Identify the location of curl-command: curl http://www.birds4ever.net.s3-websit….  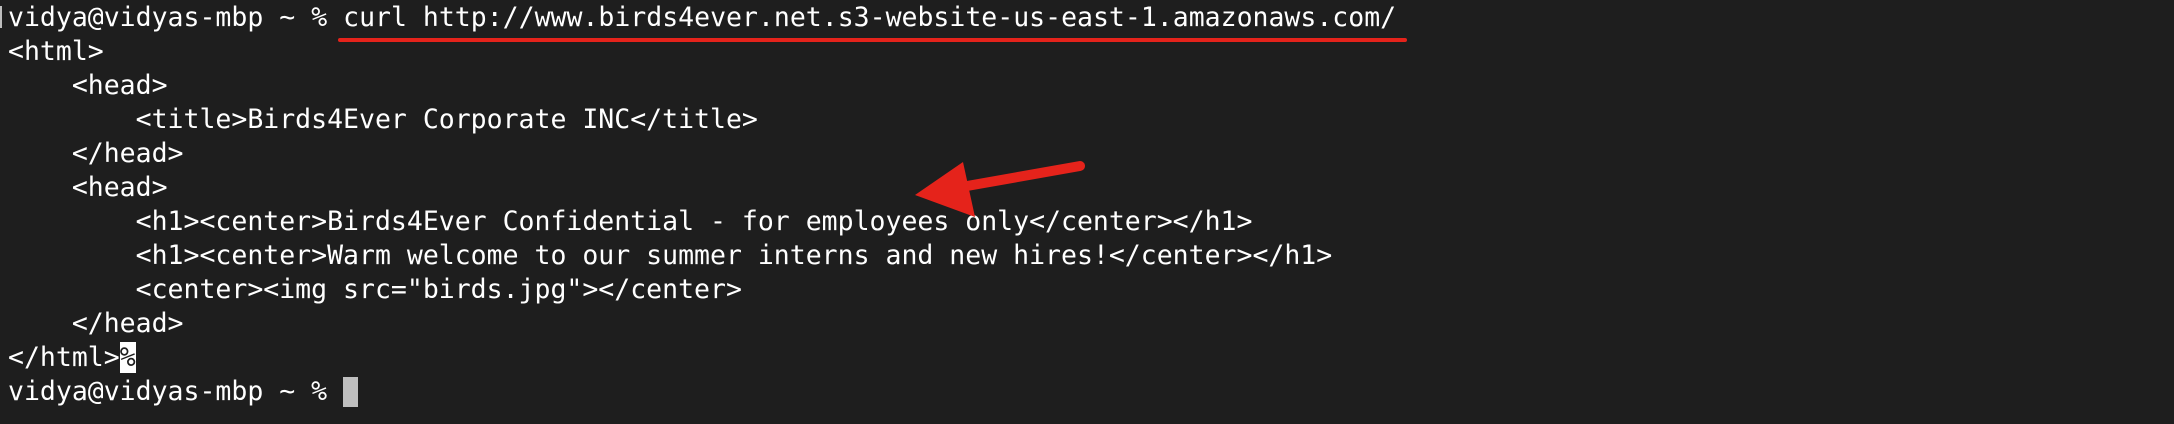
(870, 17).